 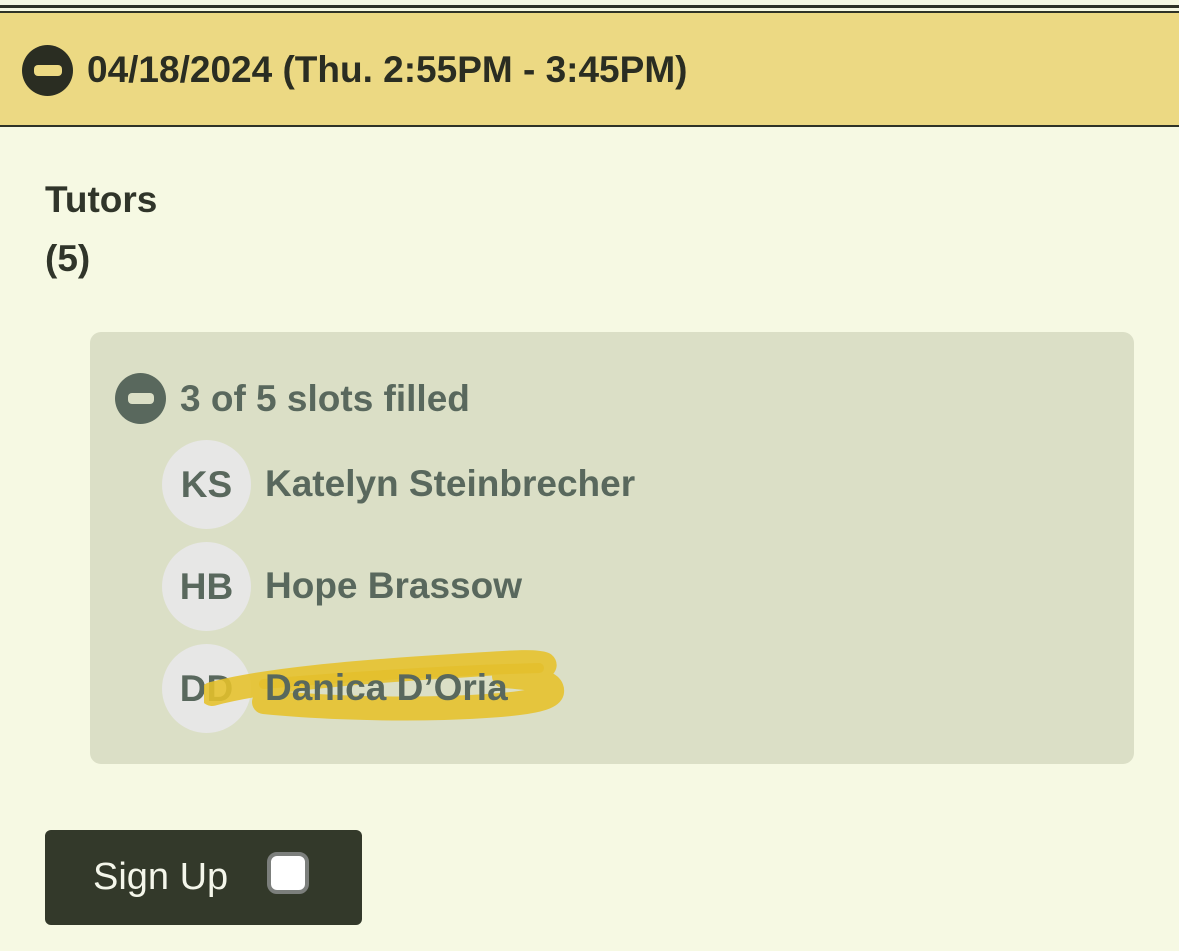 I want to click on participant-name: Hope Brassow, so click(x=394, y=585).